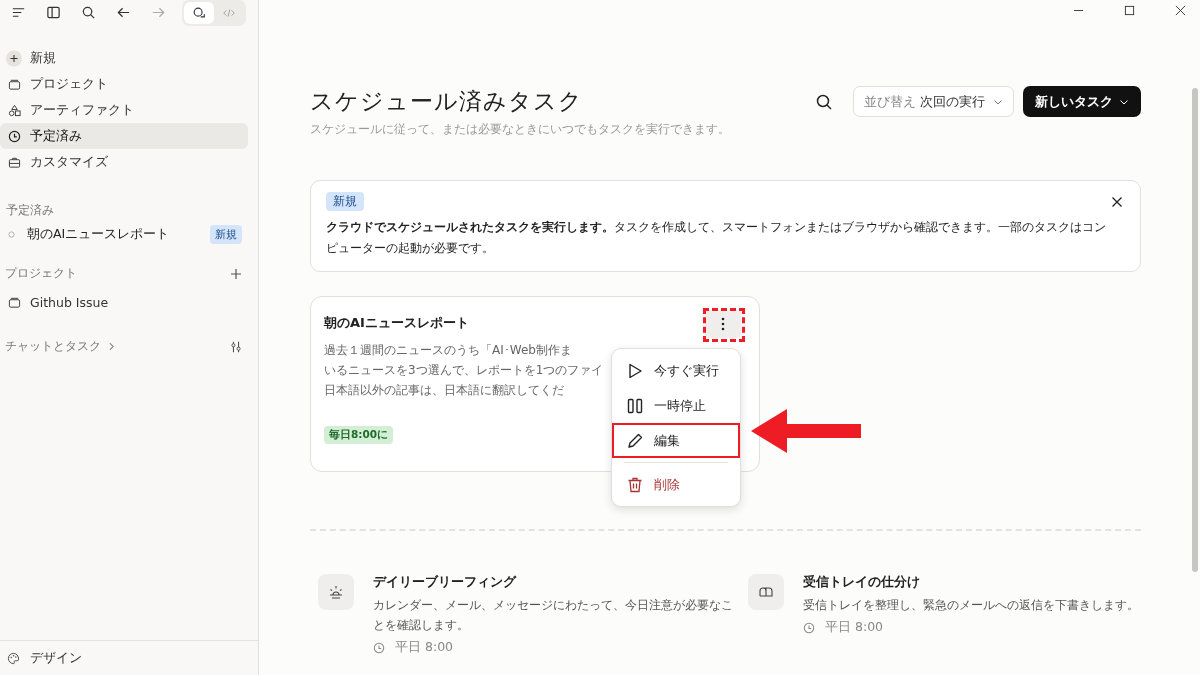 This screenshot has width=1200, height=675. Describe the element at coordinates (124, 58) in the screenshot. I see `sidebar-nav-item: 新規` at that location.